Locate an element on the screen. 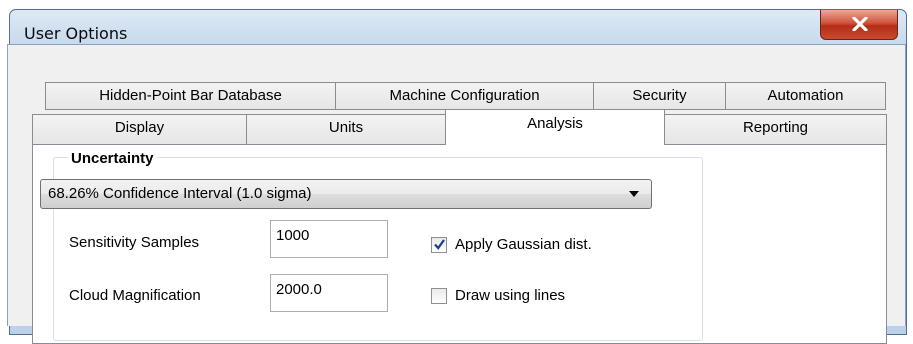 The height and width of the screenshot is (344, 913). tab-reporting: Reporting is located at coordinates (775, 129).